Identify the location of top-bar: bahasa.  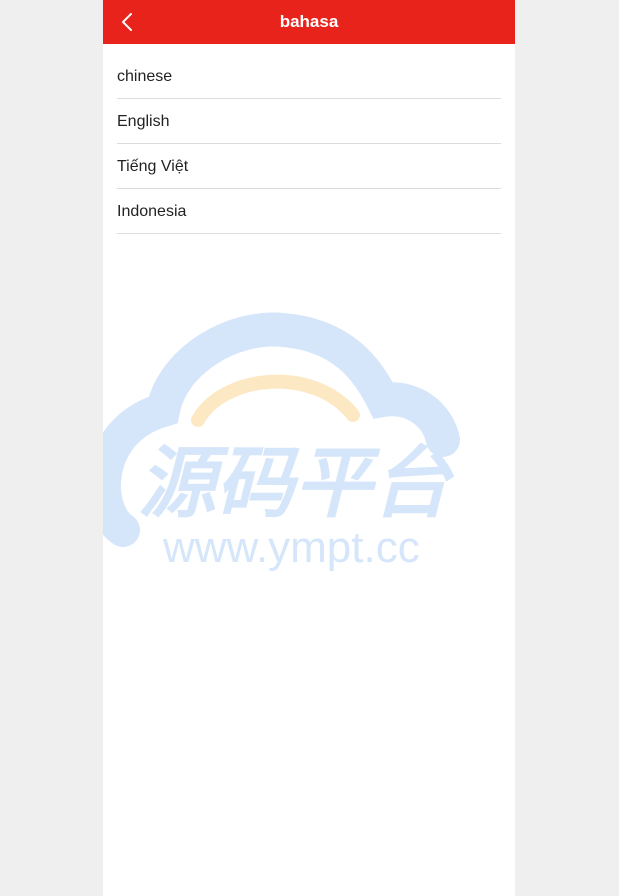
(309, 22).